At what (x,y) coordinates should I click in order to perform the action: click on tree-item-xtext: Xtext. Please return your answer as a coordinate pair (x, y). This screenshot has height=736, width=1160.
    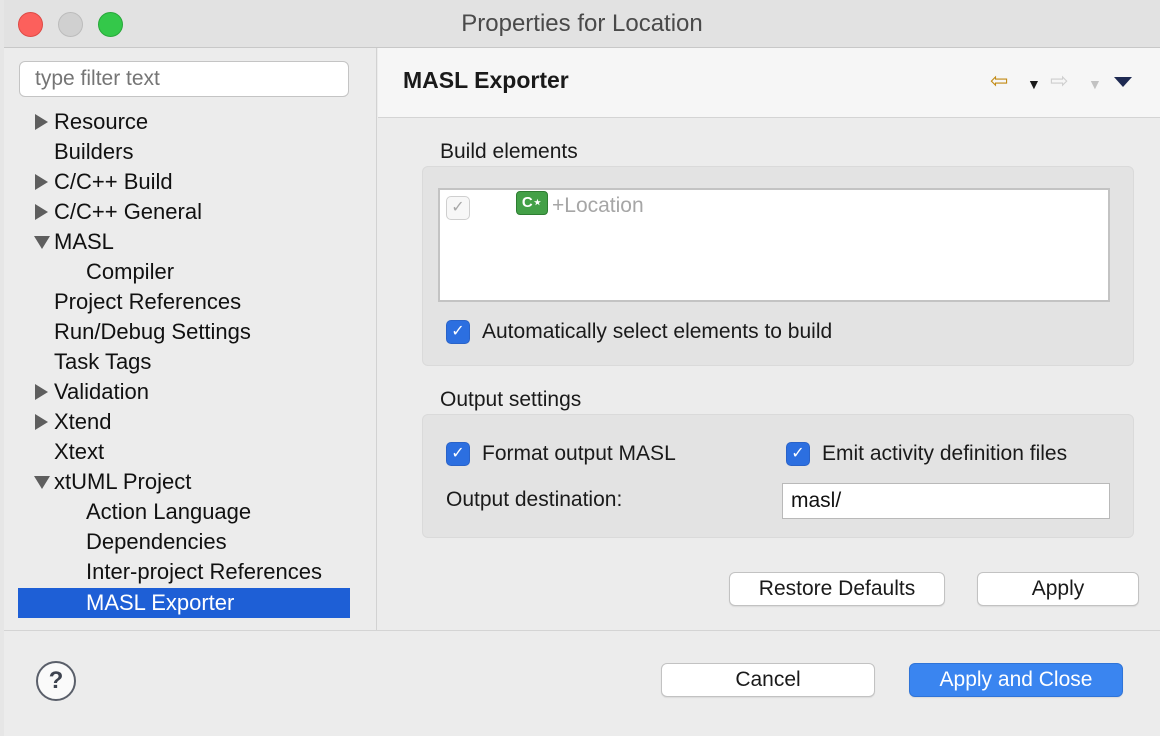
    Looking at the image, I should click on (190, 452).